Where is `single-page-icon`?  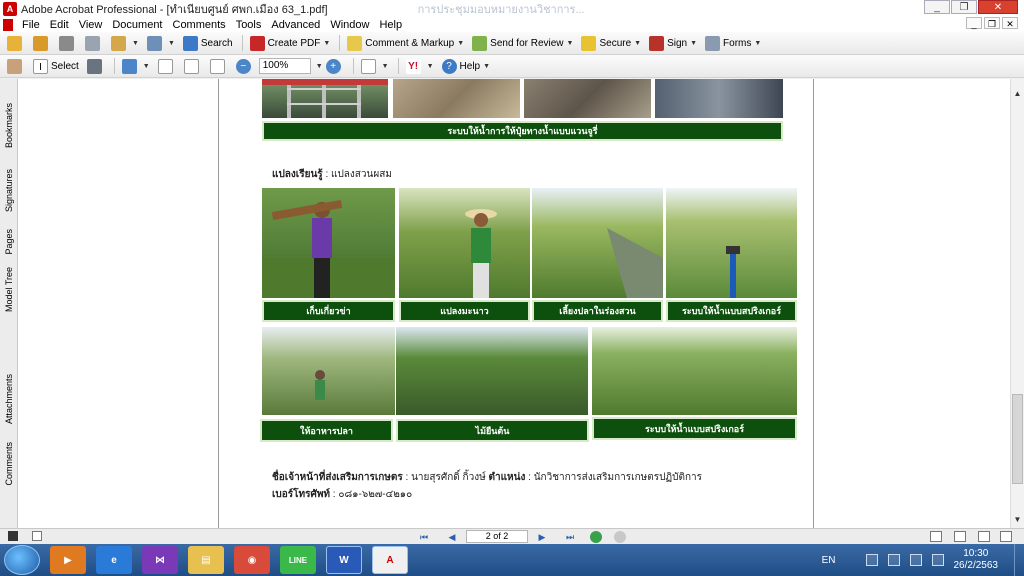 single-page-icon is located at coordinates (936, 536).